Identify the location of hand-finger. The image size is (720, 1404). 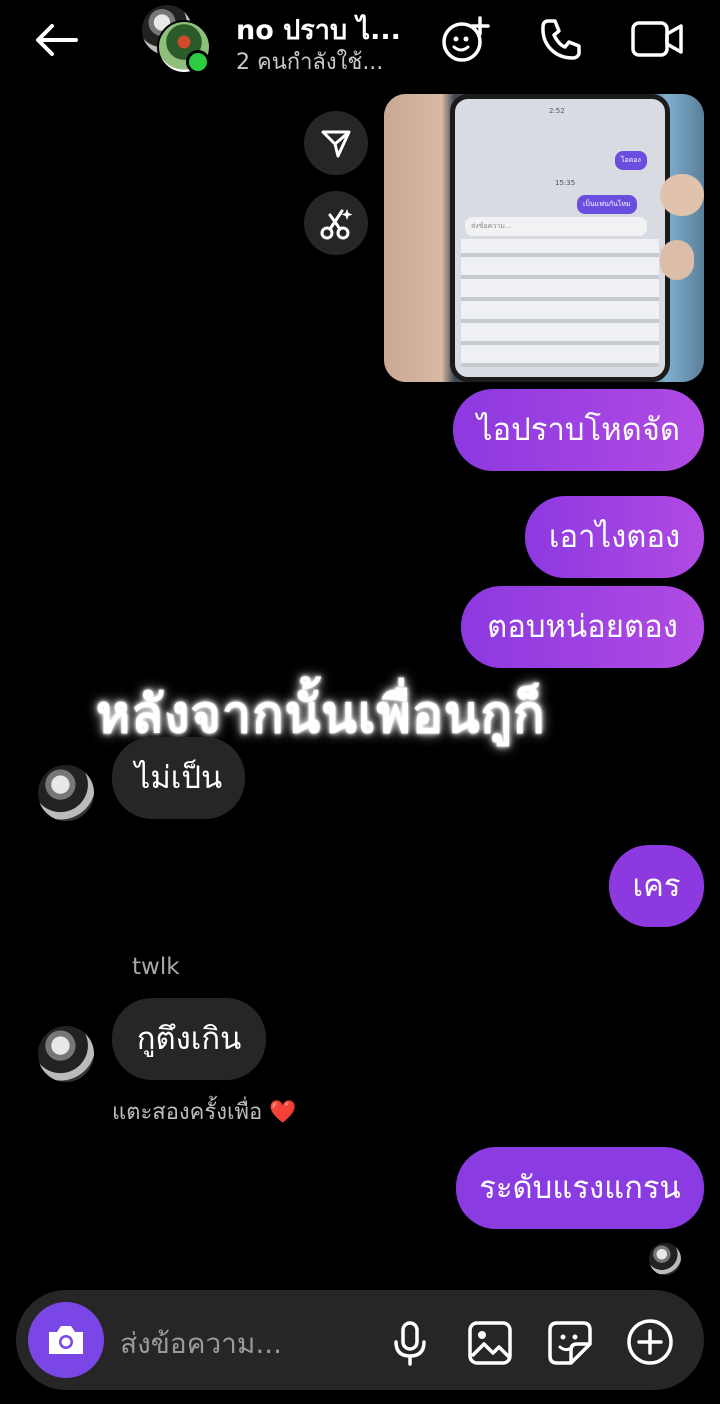
(677, 260).